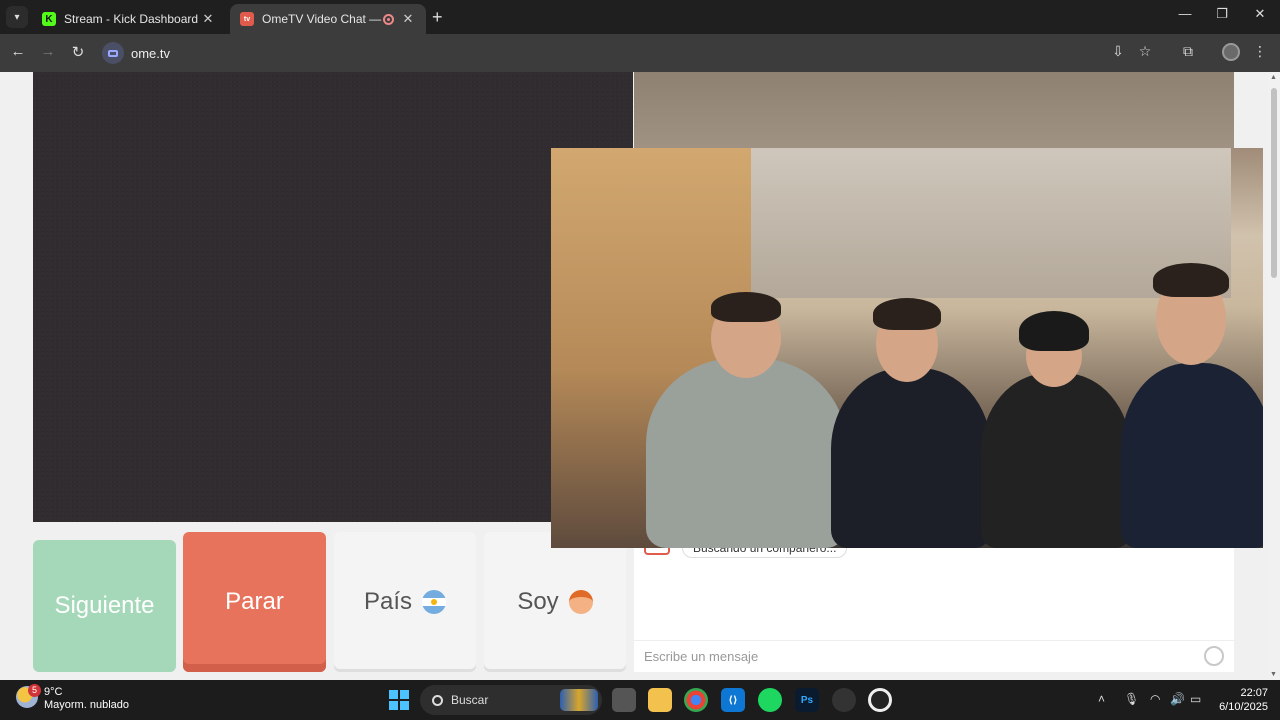  What do you see at coordinates (538, 601) in the screenshot?
I see `gender-button-label: Soy` at bounding box center [538, 601].